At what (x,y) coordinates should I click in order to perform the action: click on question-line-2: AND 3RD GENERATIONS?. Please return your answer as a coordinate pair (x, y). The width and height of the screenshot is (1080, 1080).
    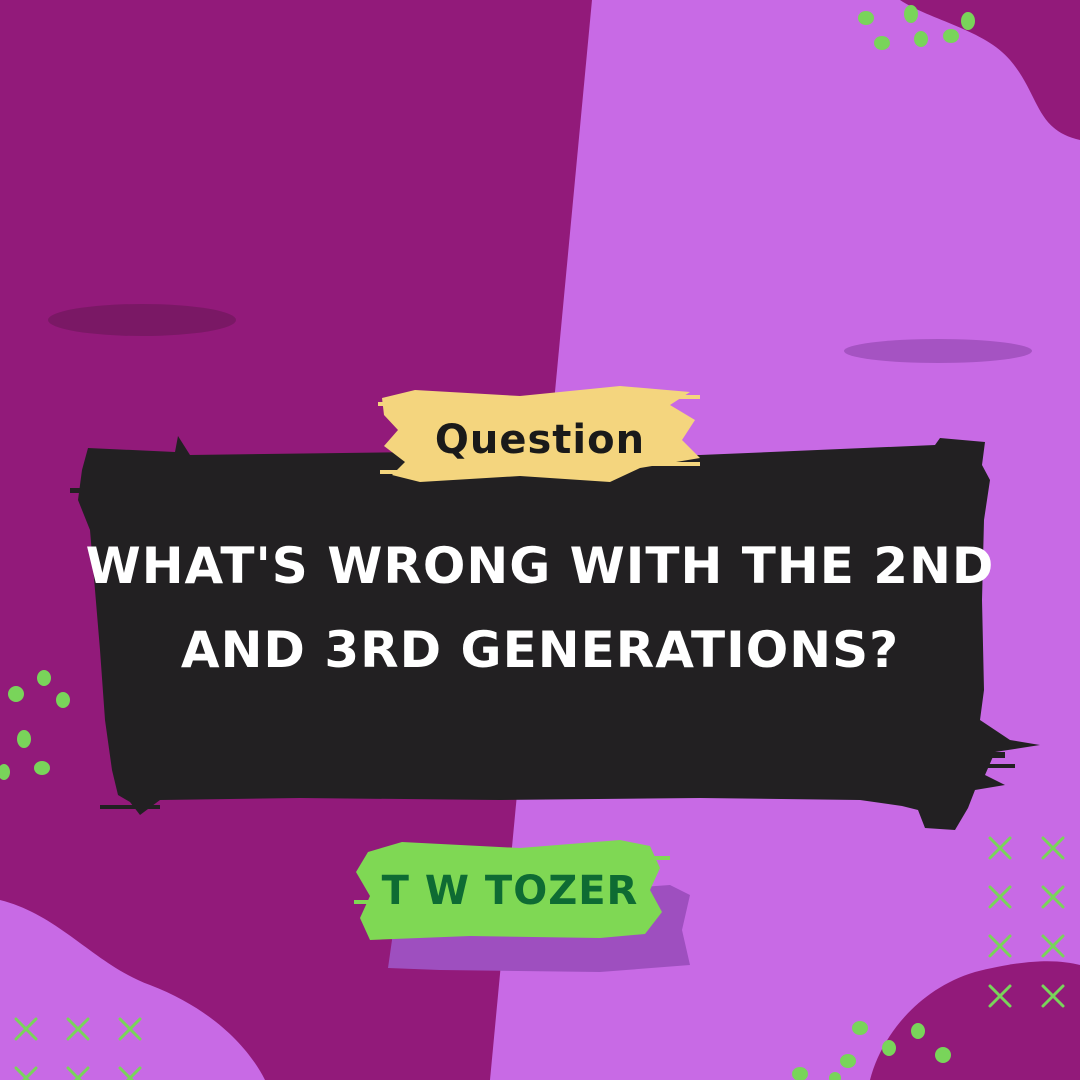
    Looking at the image, I should click on (540, 650).